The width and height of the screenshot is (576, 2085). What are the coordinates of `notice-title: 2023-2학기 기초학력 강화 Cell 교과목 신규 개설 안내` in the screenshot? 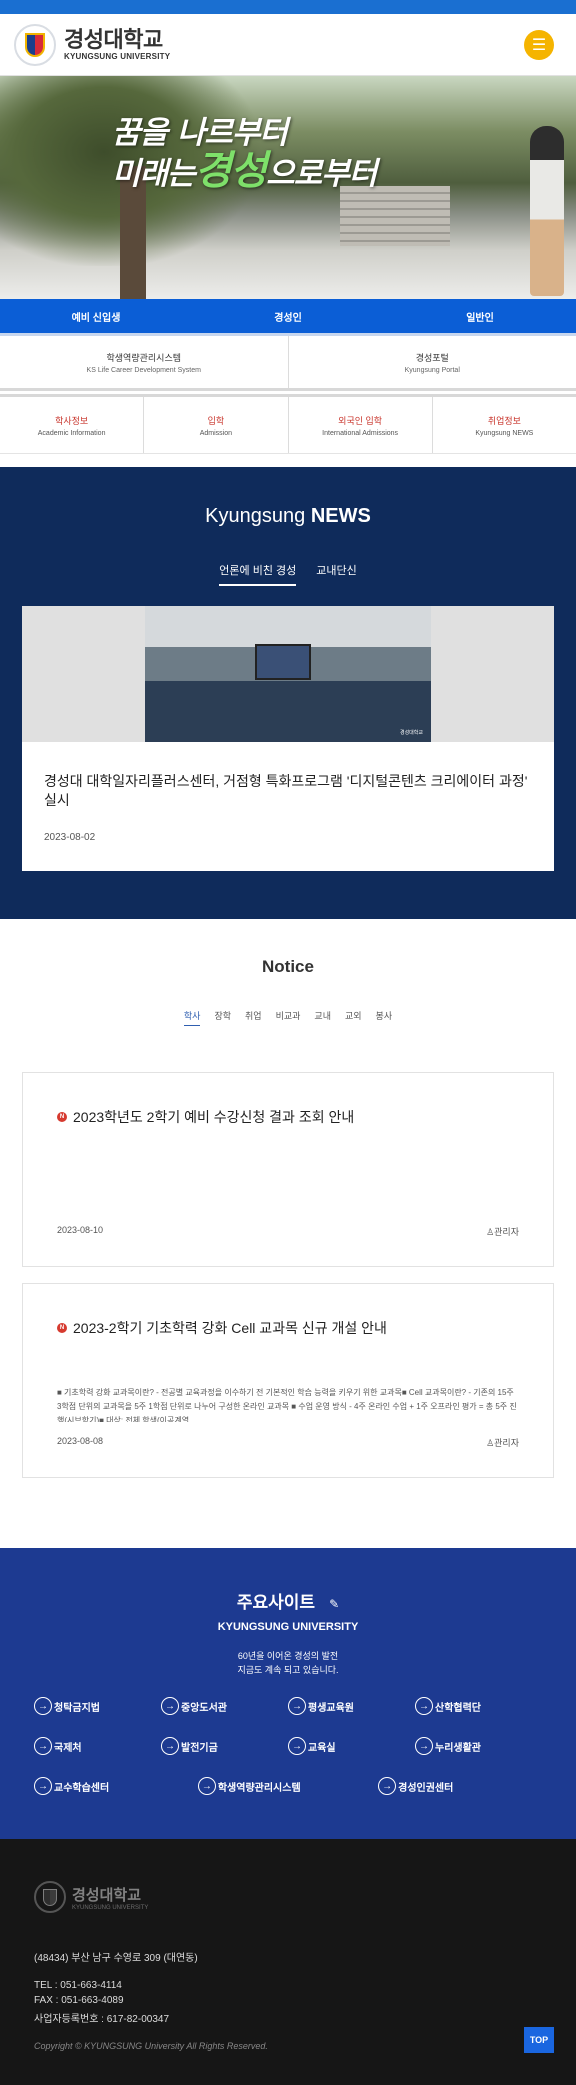 It's located at (230, 1328).